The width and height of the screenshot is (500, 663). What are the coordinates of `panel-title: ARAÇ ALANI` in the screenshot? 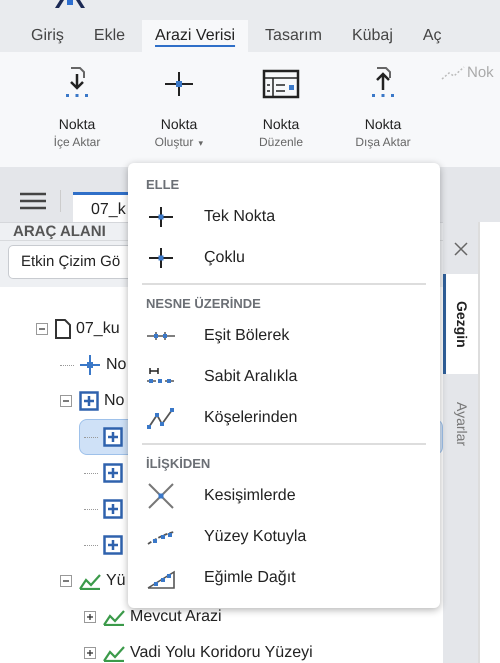 It's located at (59, 231).